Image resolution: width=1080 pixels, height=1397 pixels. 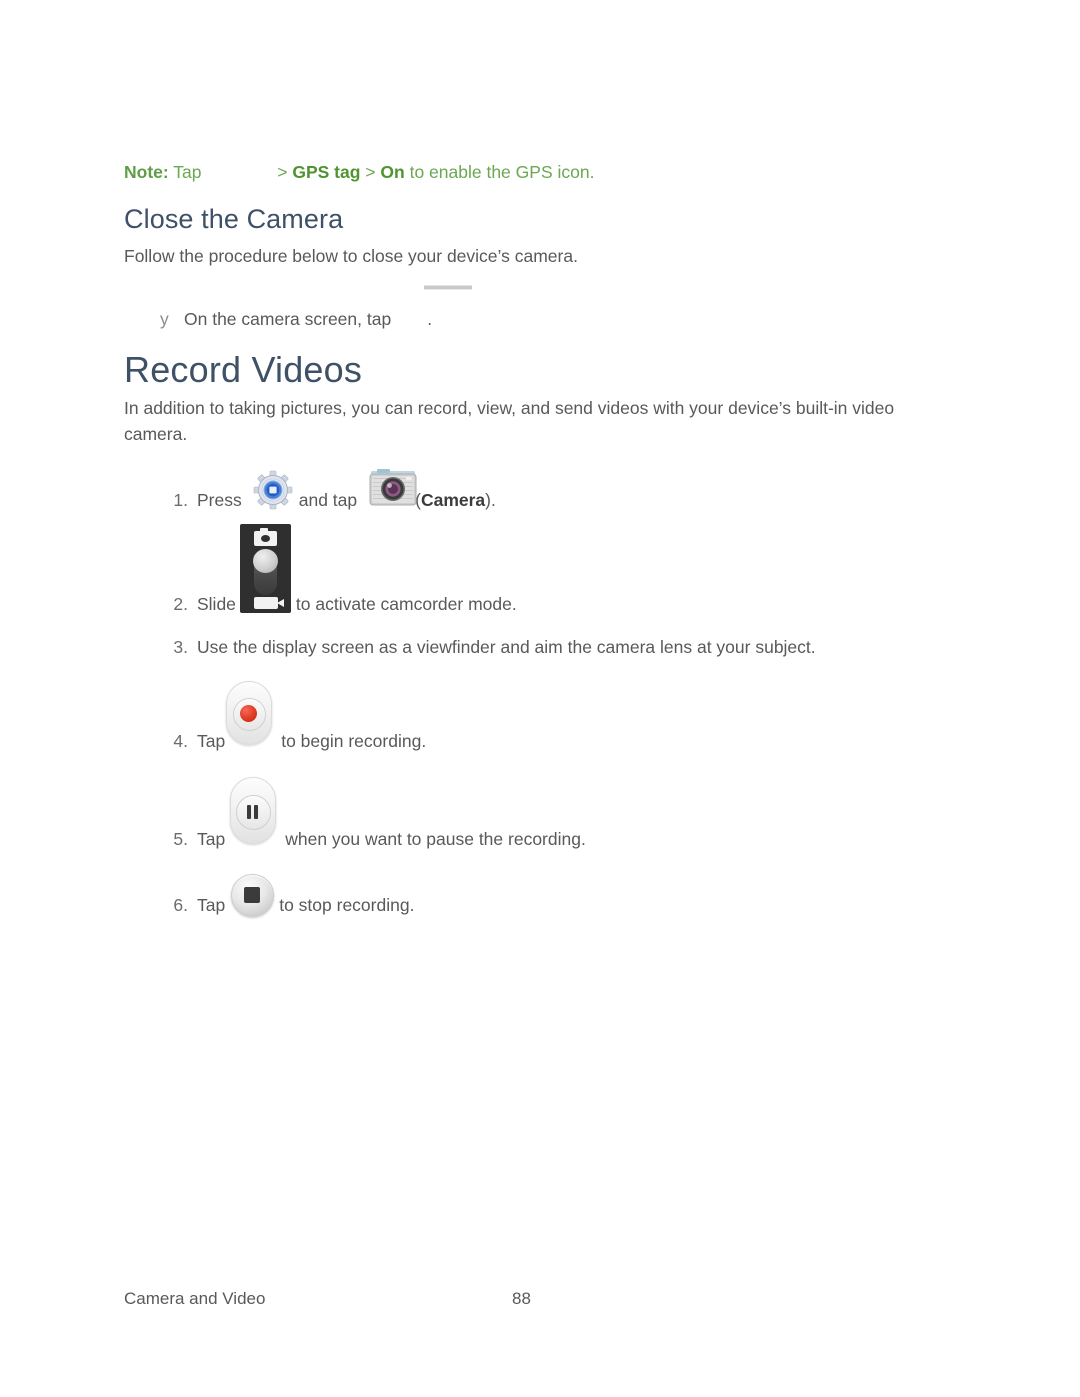 What do you see at coordinates (234, 219) in the screenshot?
I see `heading-close-the-camera: Close the Camera` at bounding box center [234, 219].